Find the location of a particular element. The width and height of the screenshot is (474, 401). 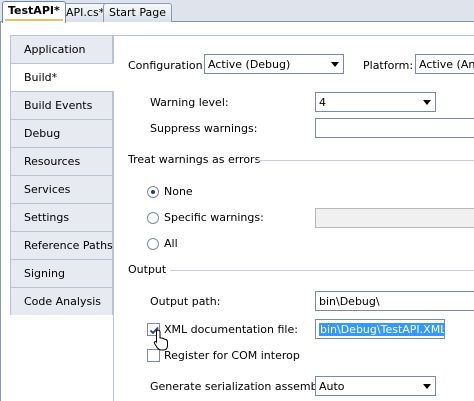

nav-item-resources: Resources is located at coordinates (61, 161).